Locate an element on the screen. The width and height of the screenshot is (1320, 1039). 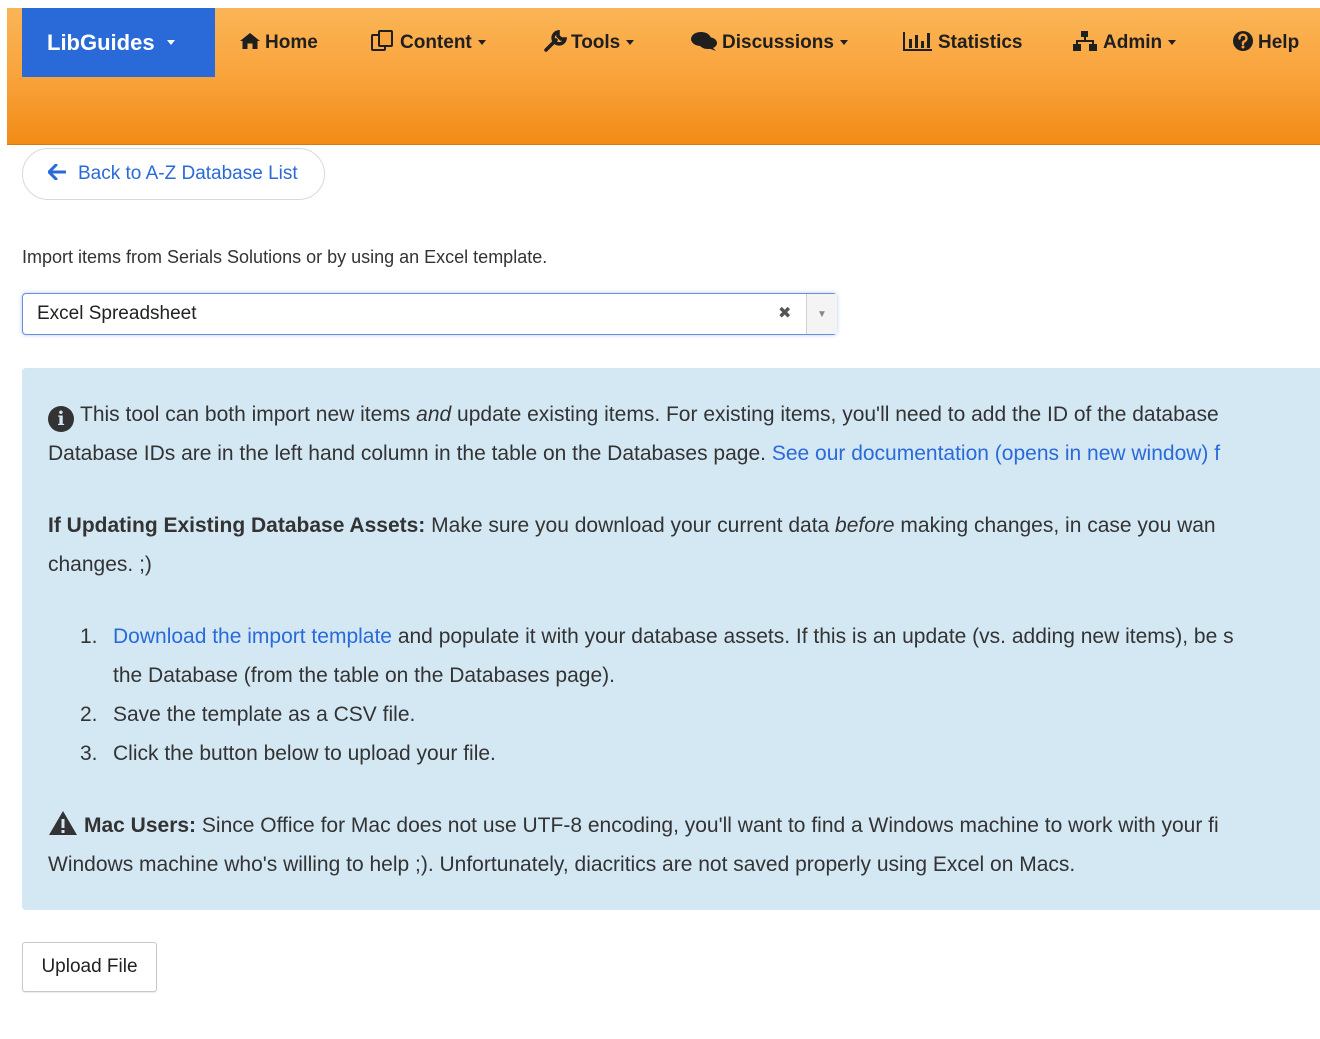
p1-emphasis: and is located at coordinates (434, 414).